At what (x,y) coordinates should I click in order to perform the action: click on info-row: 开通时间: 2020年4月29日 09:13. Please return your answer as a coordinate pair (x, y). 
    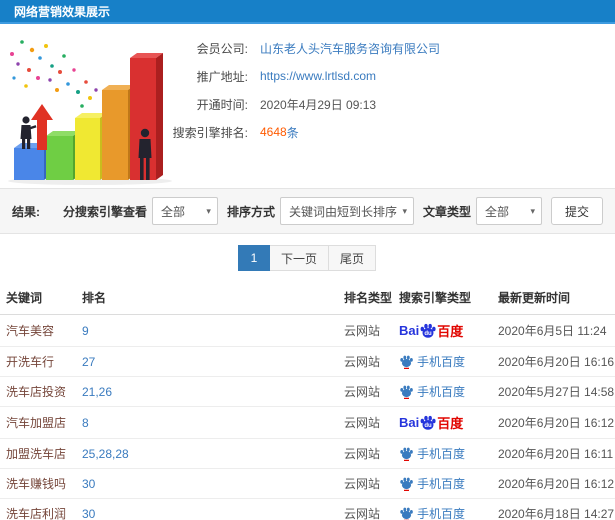
    Looking at the image, I should click on (387, 104).